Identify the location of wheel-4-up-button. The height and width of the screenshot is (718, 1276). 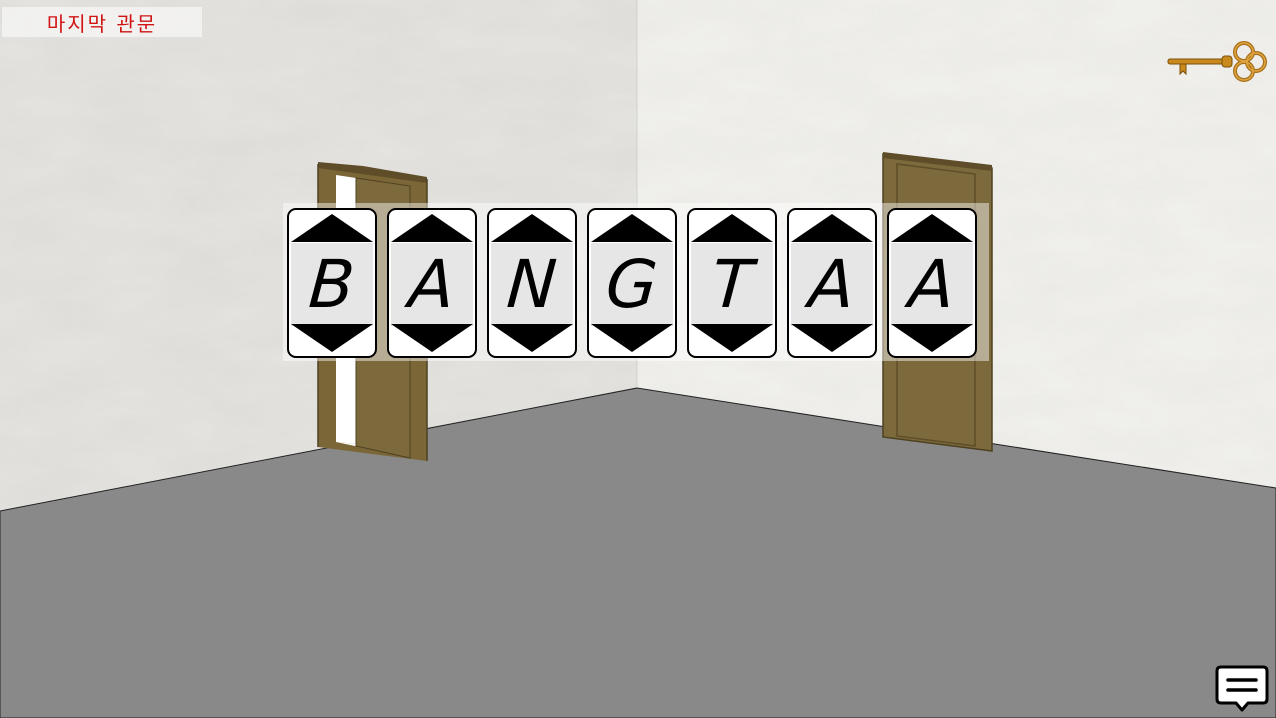
(632, 228).